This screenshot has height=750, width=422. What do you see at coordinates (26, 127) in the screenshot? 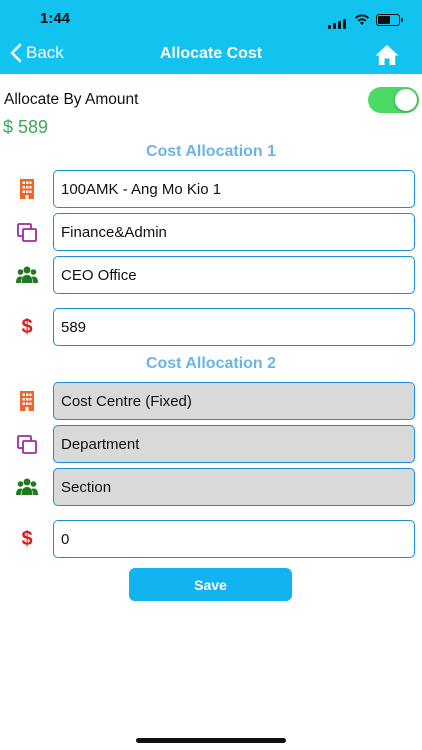
I see `total-amount: $ 589` at bounding box center [26, 127].